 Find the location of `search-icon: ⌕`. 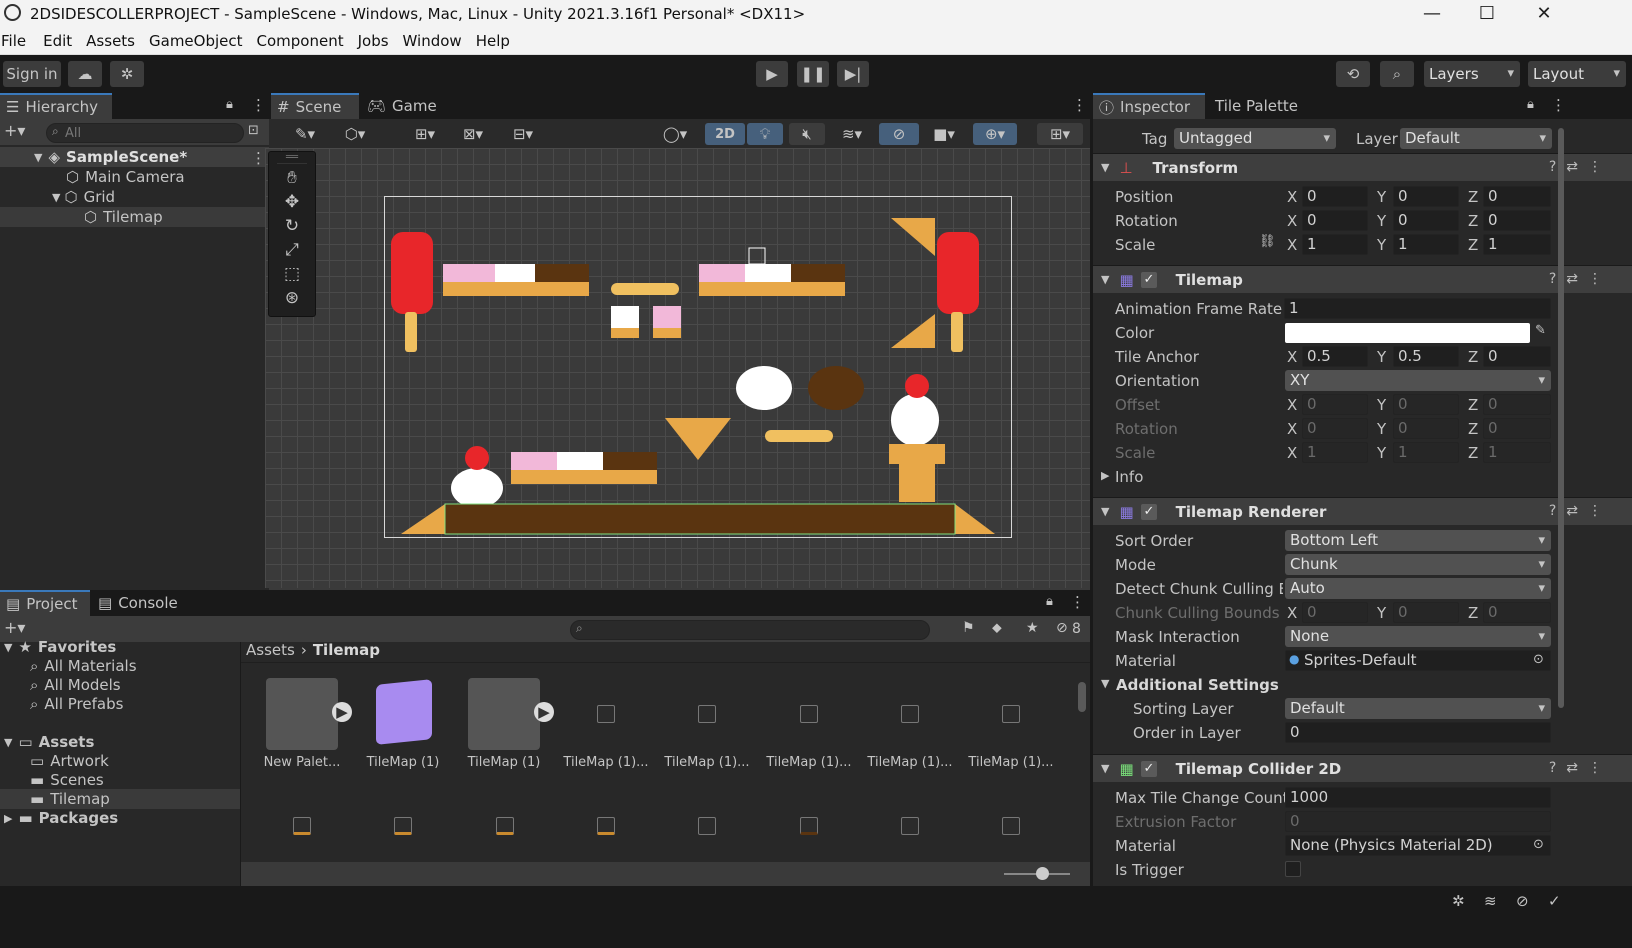

search-icon: ⌕ is located at coordinates (1397, 74).